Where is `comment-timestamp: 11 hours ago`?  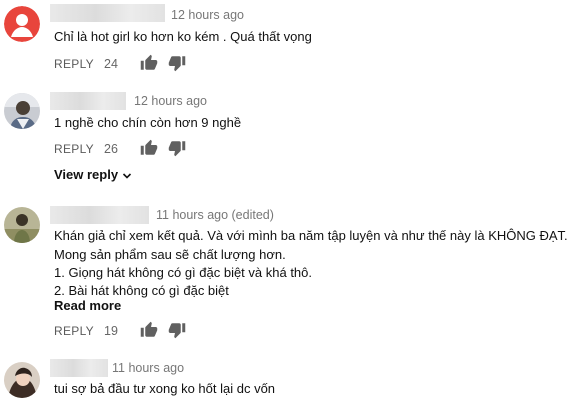 comment-timestamp: 11 hours ago is located at coordinates (148, 368).